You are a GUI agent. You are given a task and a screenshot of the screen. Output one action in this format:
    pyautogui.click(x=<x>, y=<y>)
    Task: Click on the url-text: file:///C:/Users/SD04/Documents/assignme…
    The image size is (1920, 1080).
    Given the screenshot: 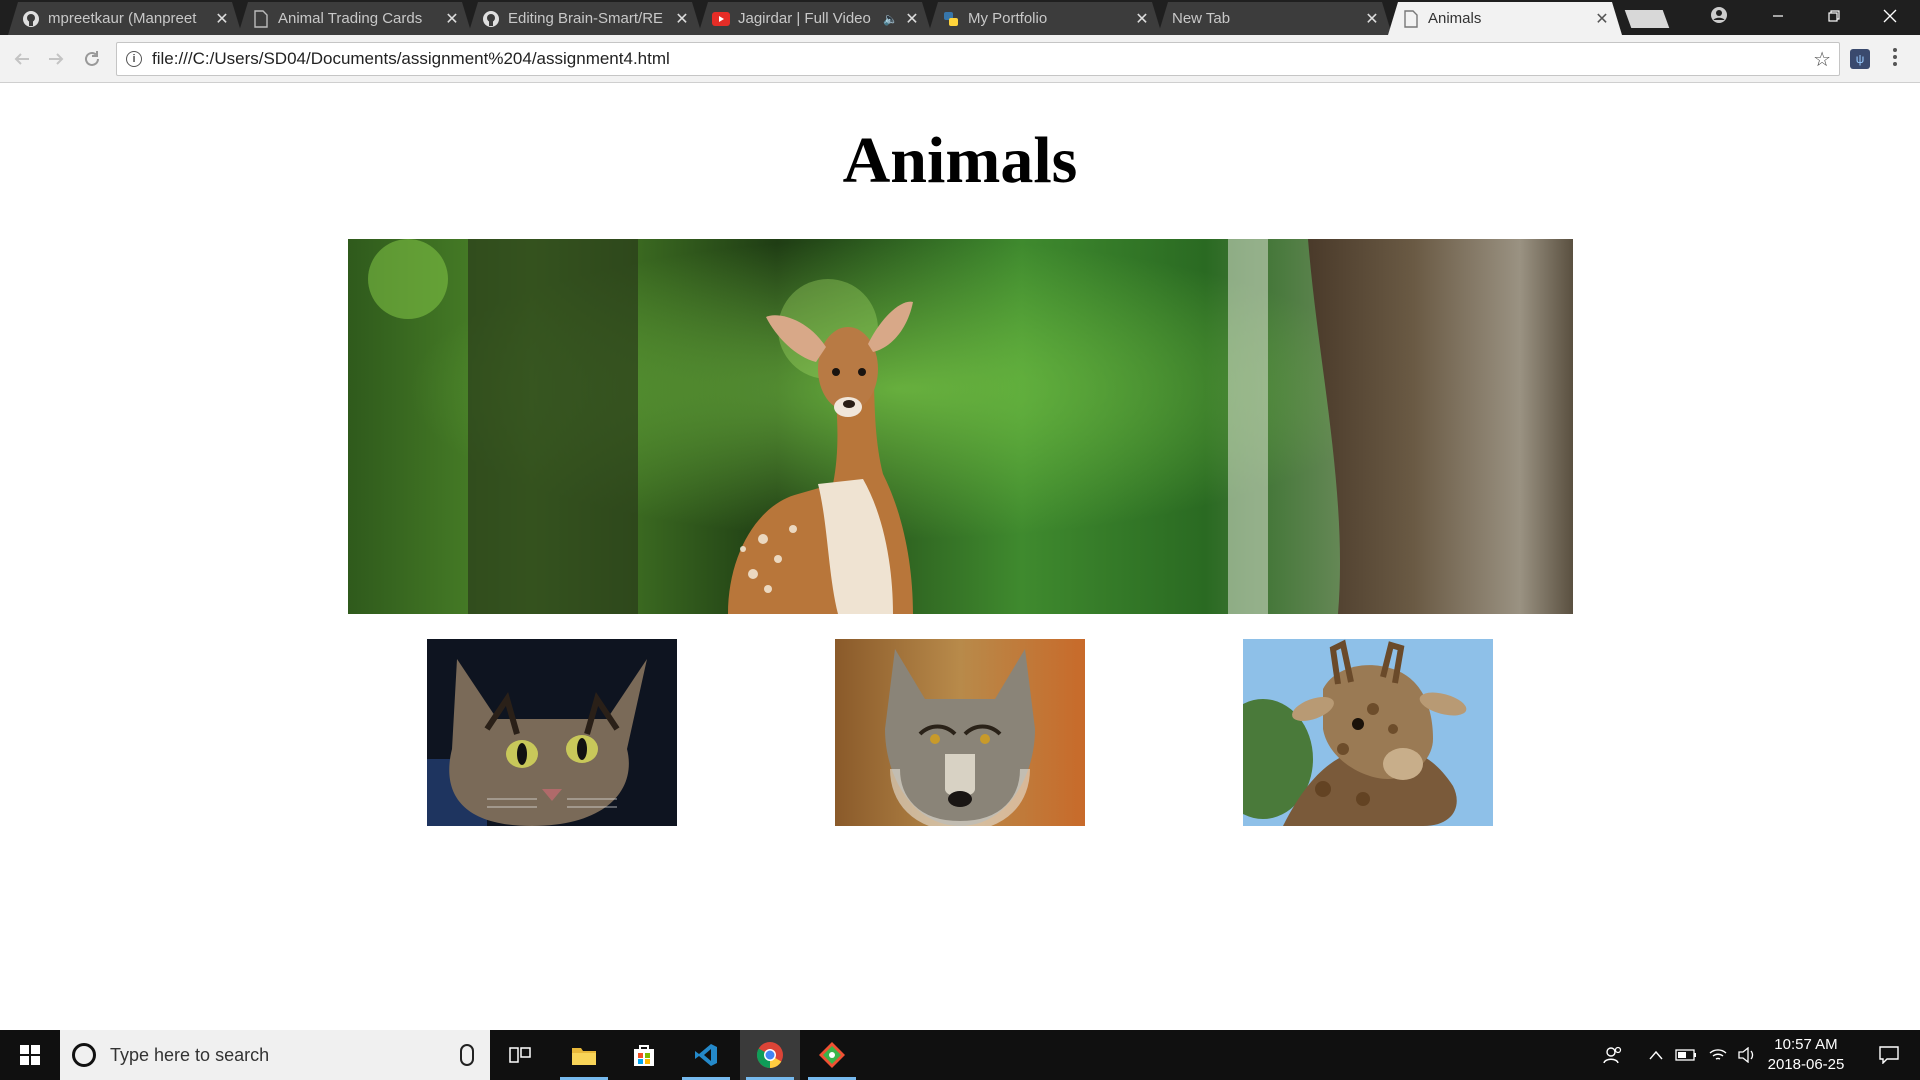 What is the action you would take?
    pyautogui.click(x=982, y=59)
    